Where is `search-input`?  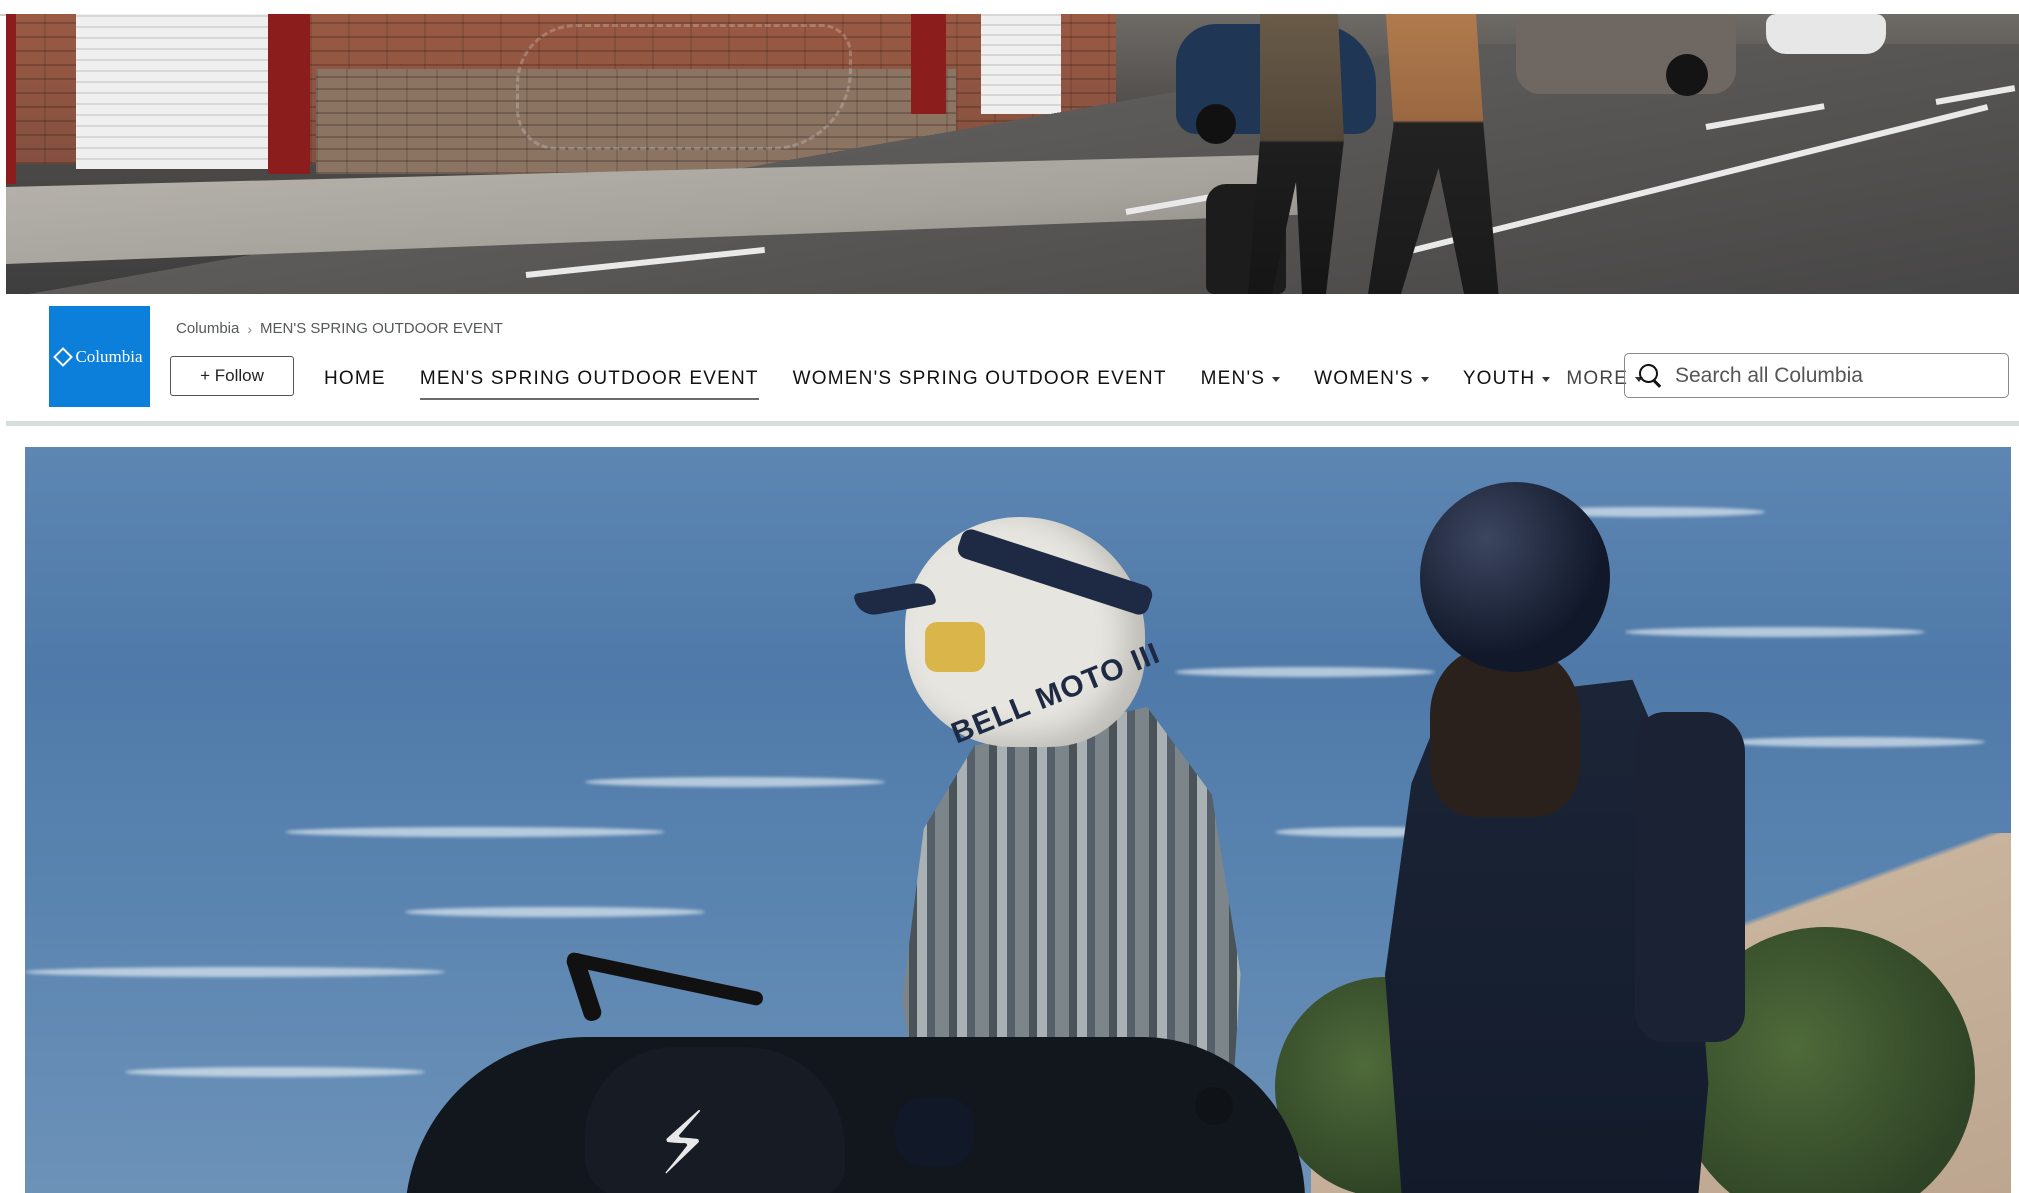
search-input is located at coordinates (1835, 375).